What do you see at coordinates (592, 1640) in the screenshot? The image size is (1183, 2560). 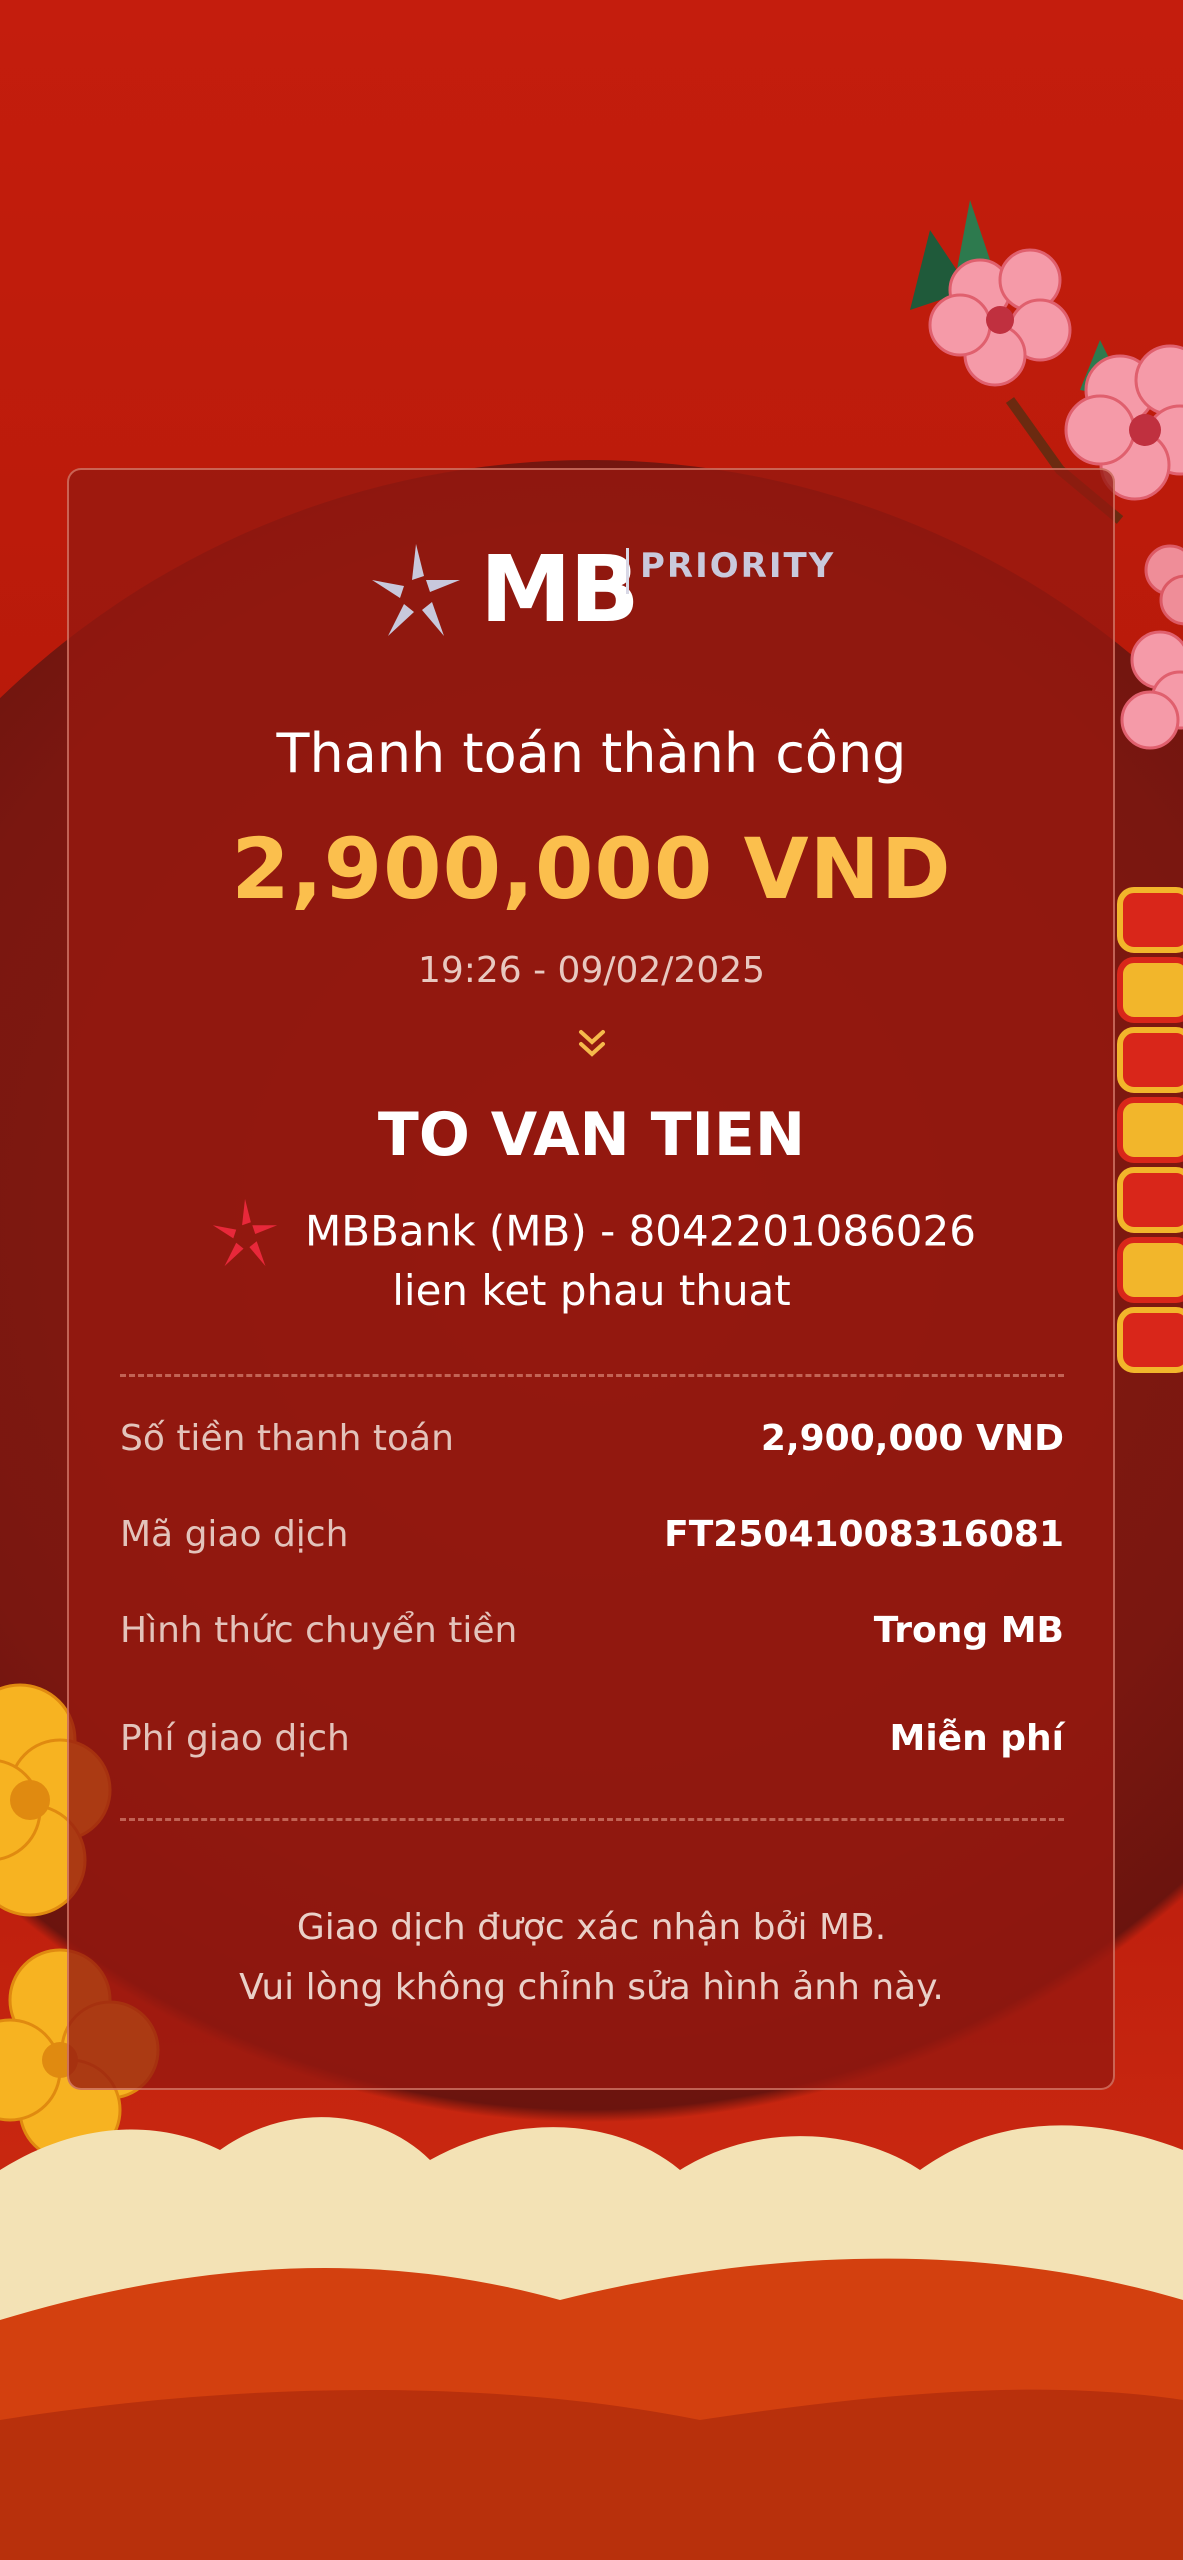 I see `detail-row-transfer-method: Hình thức chuyển tiền Trong MB` at bounding box center [592, 1640].